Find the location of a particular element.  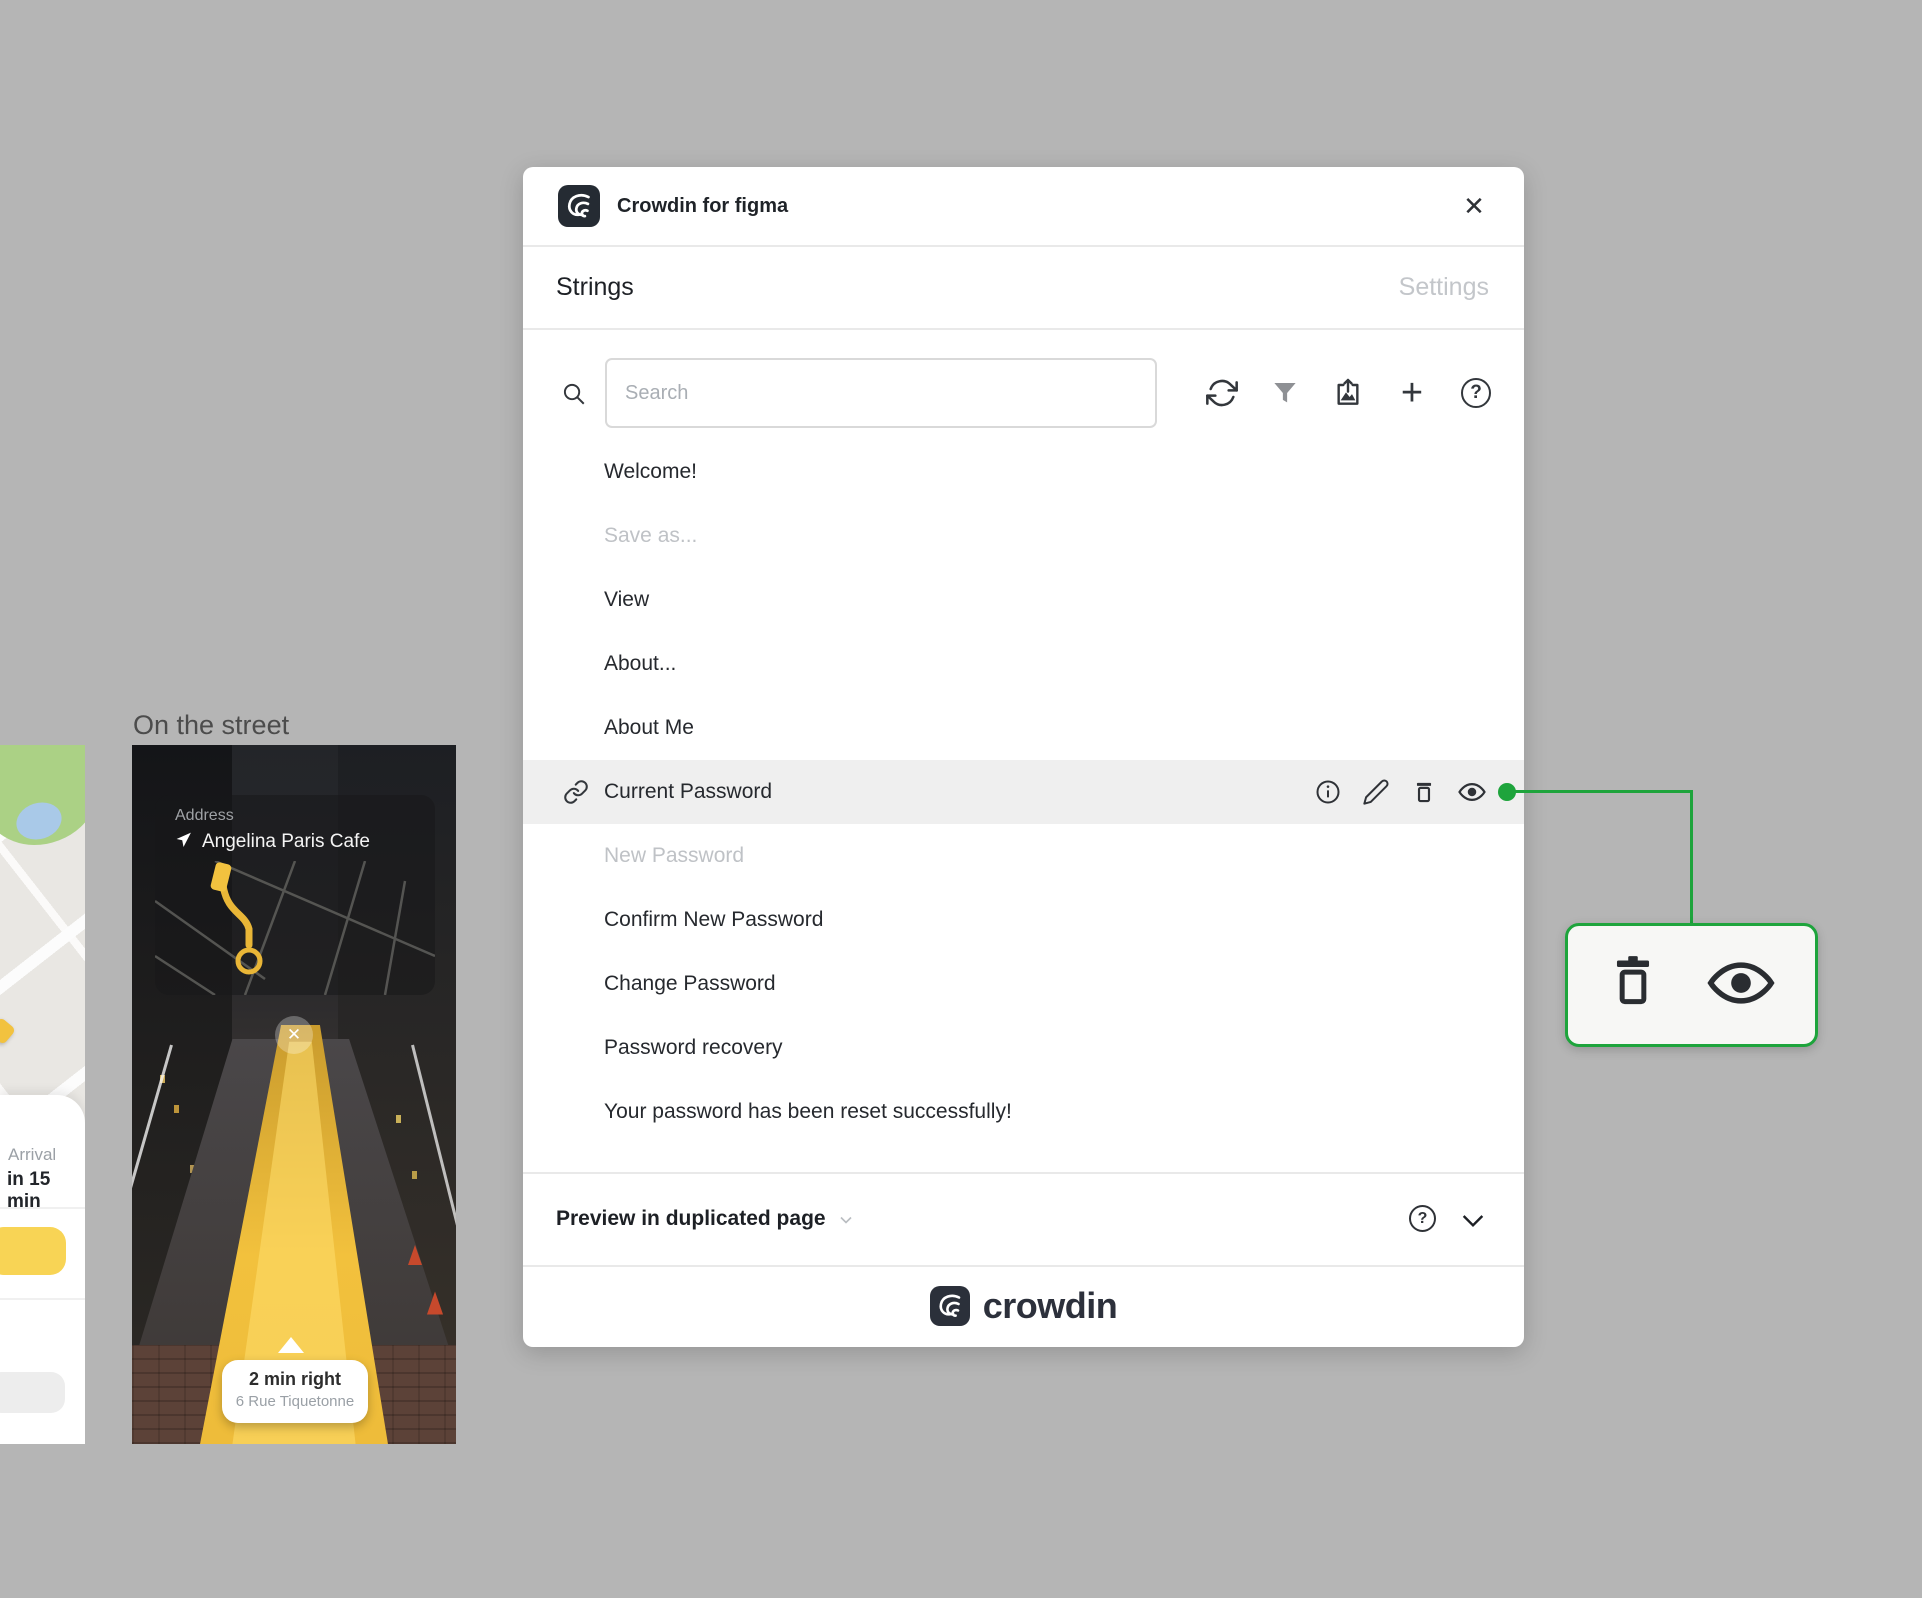

delete-icon-large is located at coordinates (1633, 985).